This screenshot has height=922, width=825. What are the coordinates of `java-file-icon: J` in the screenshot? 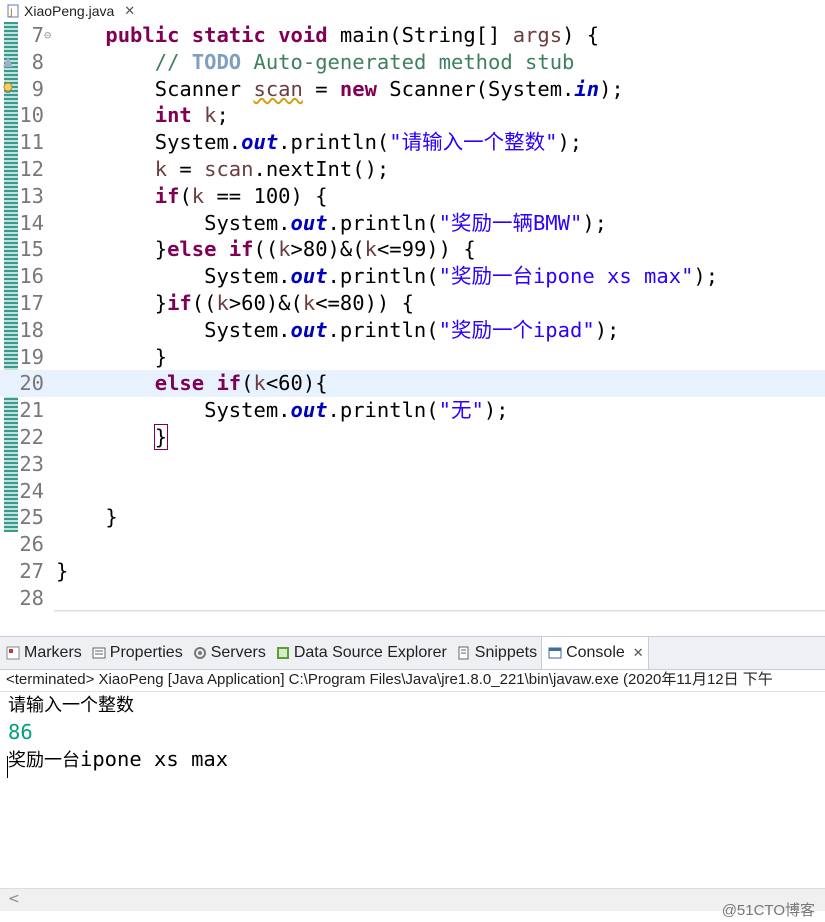 It's located at (13, 11).